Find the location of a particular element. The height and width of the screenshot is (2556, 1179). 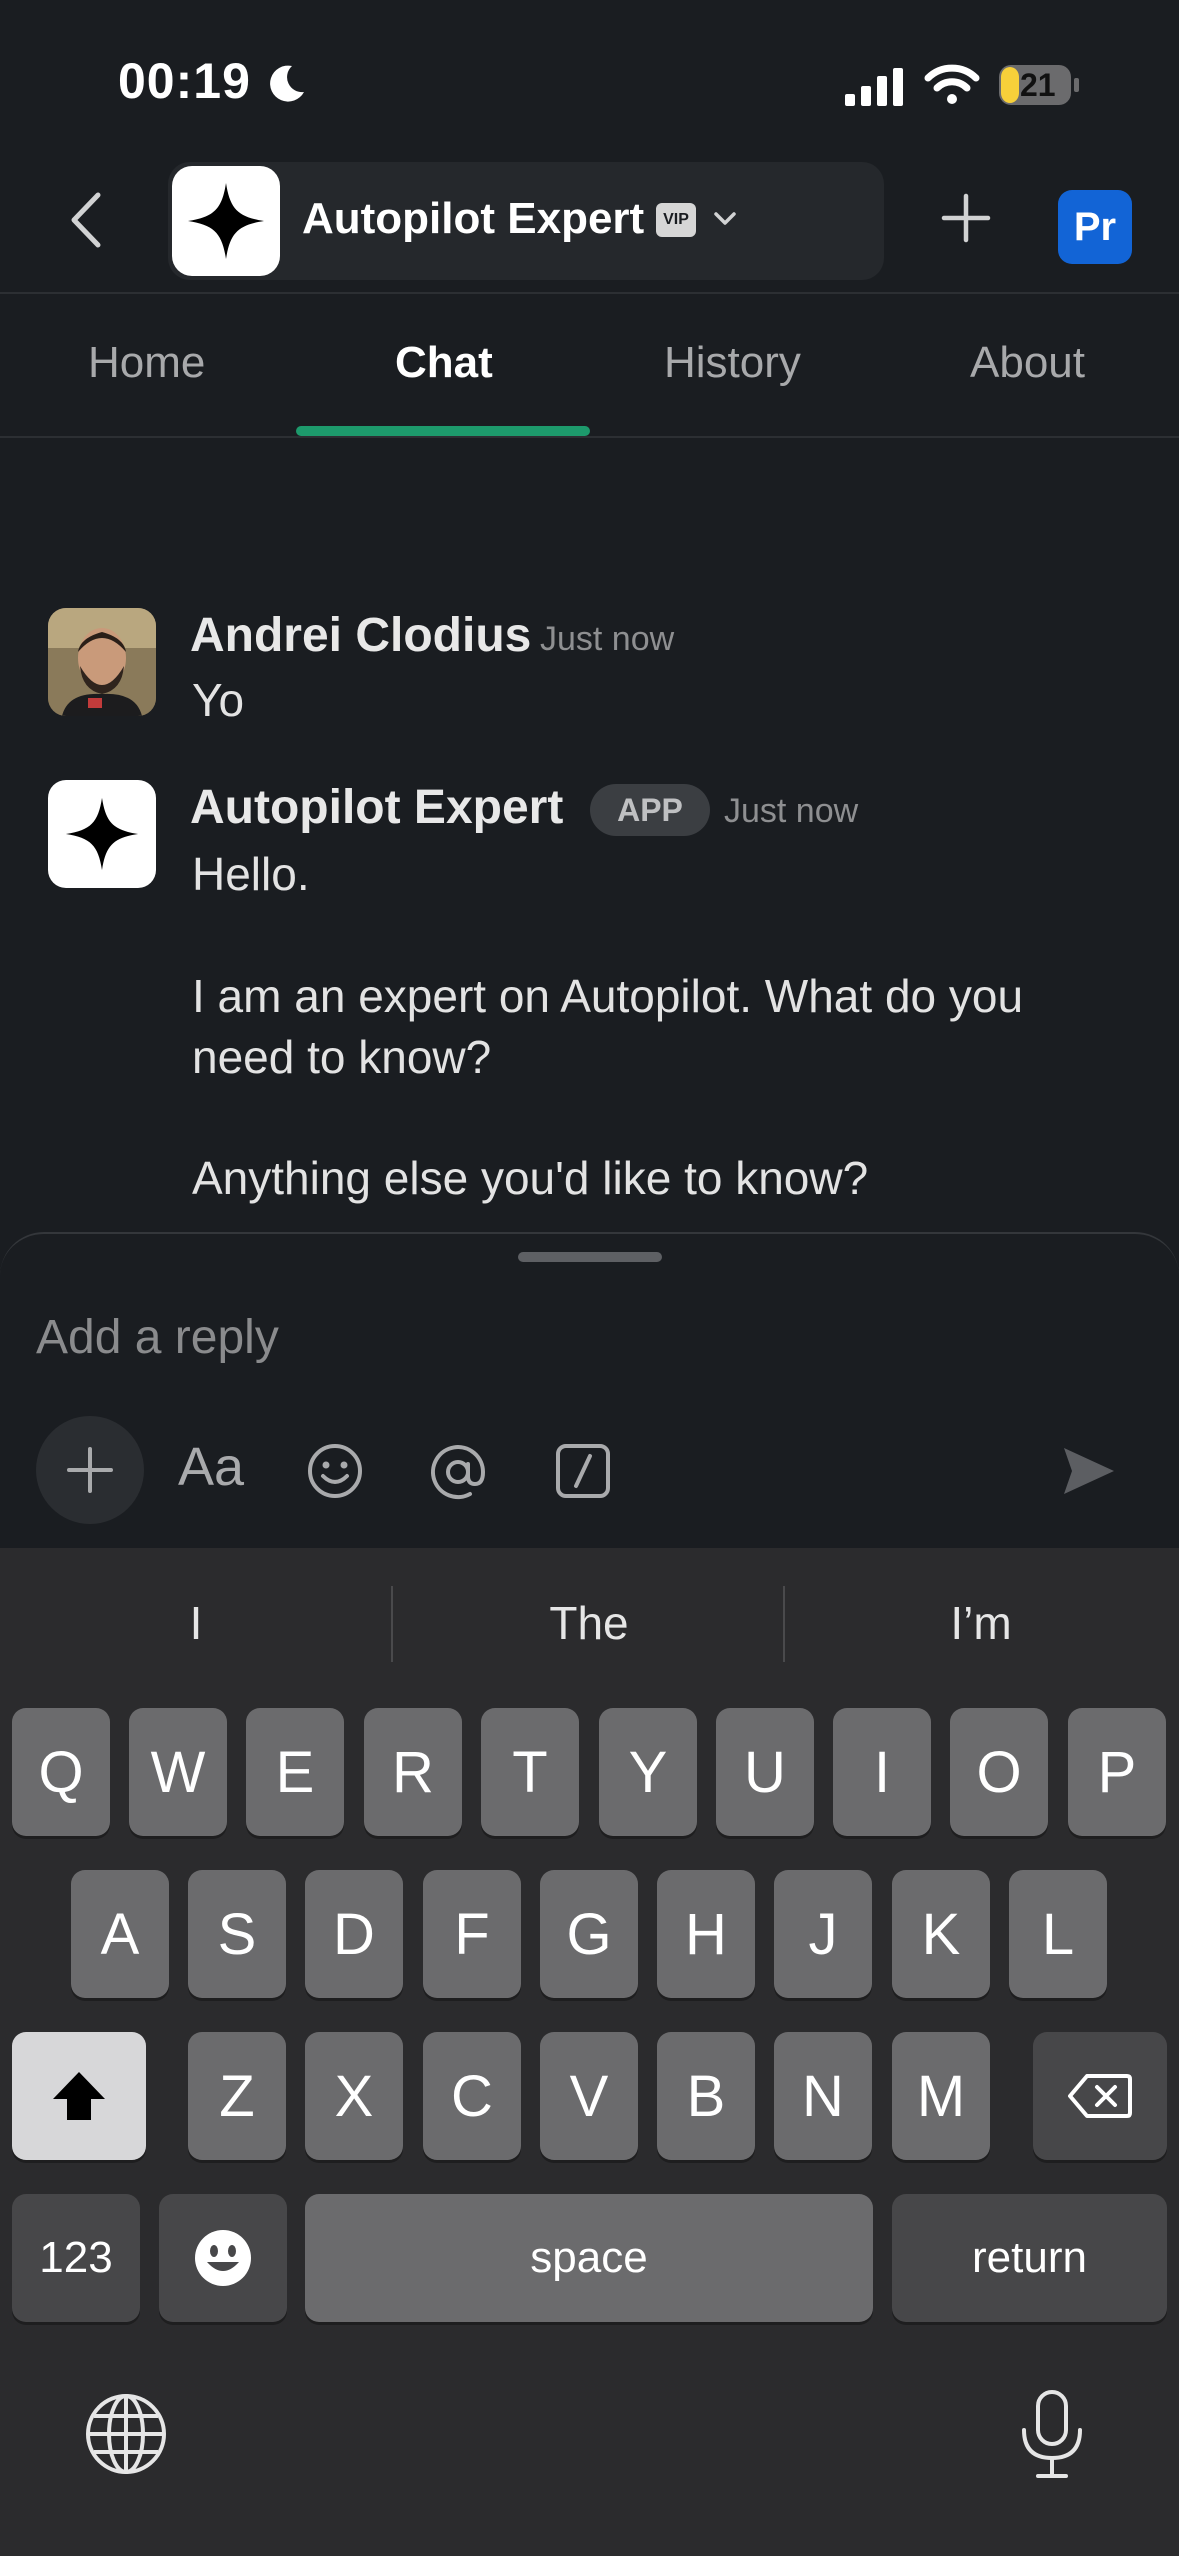

emoji-keyboard-key is located at coordinates (223, 2258).